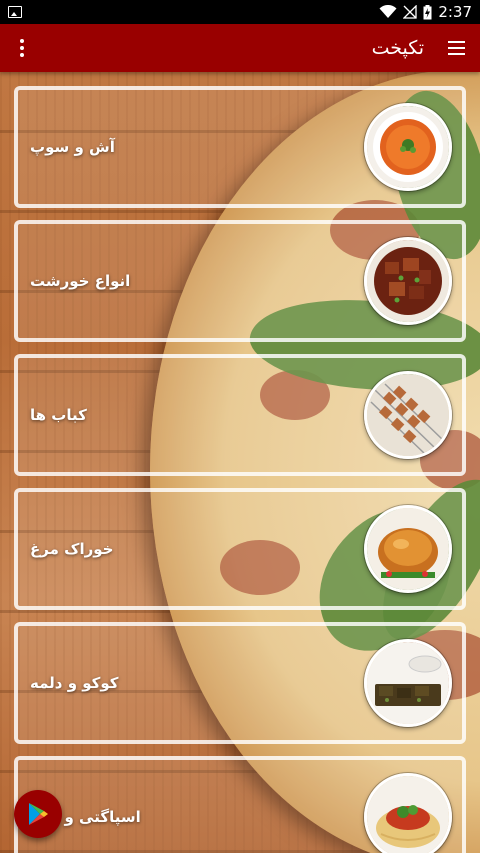  I want to click on battery-charging-icon, so click(427, 11).